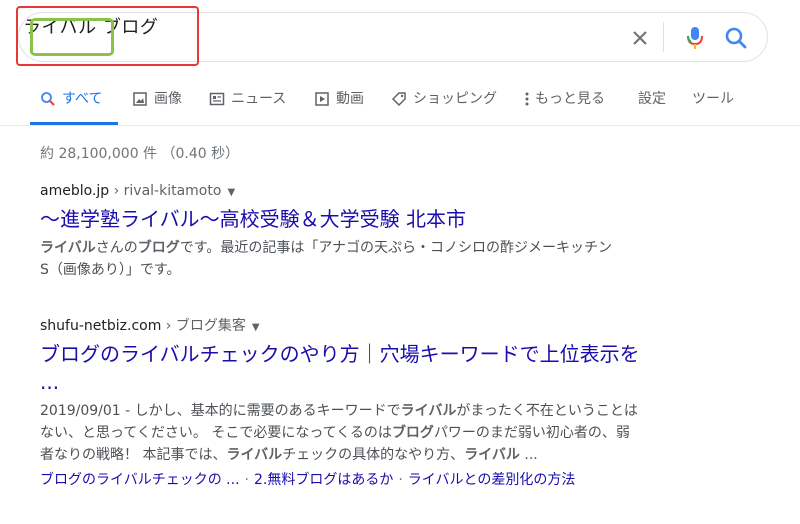 The image size is (800, 524). Describe the element at coordinates (322, 99) in the screenshot. I see `video-icon` at that location.